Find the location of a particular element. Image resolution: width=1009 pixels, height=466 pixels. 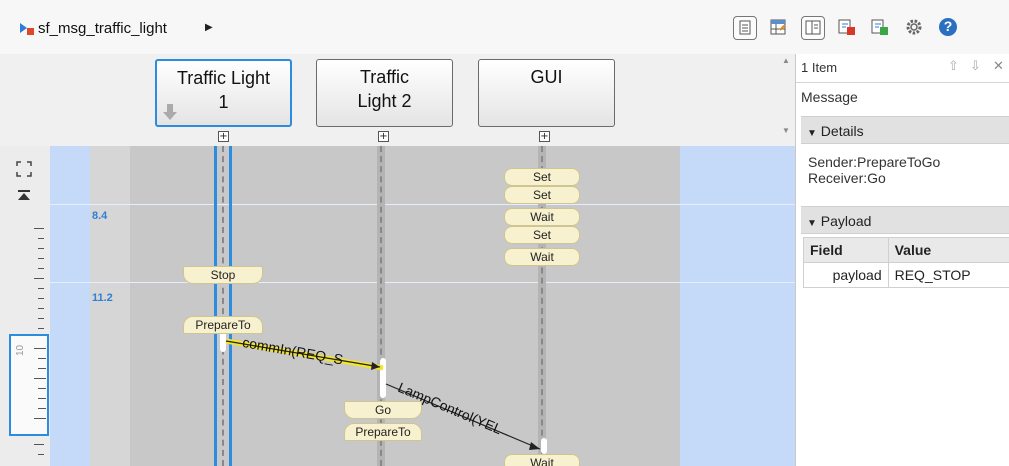

help-label: ? is located at coordinates (948, 26).